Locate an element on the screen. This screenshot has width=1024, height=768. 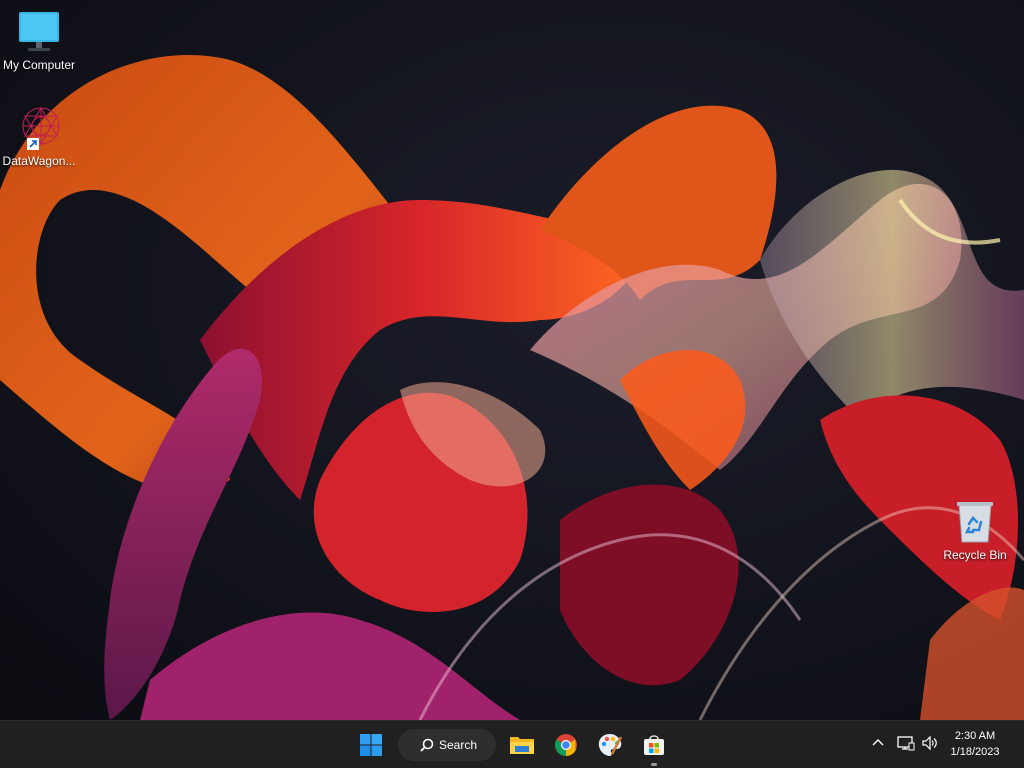
chevron-up-icon is located at coordinates (878, 743).